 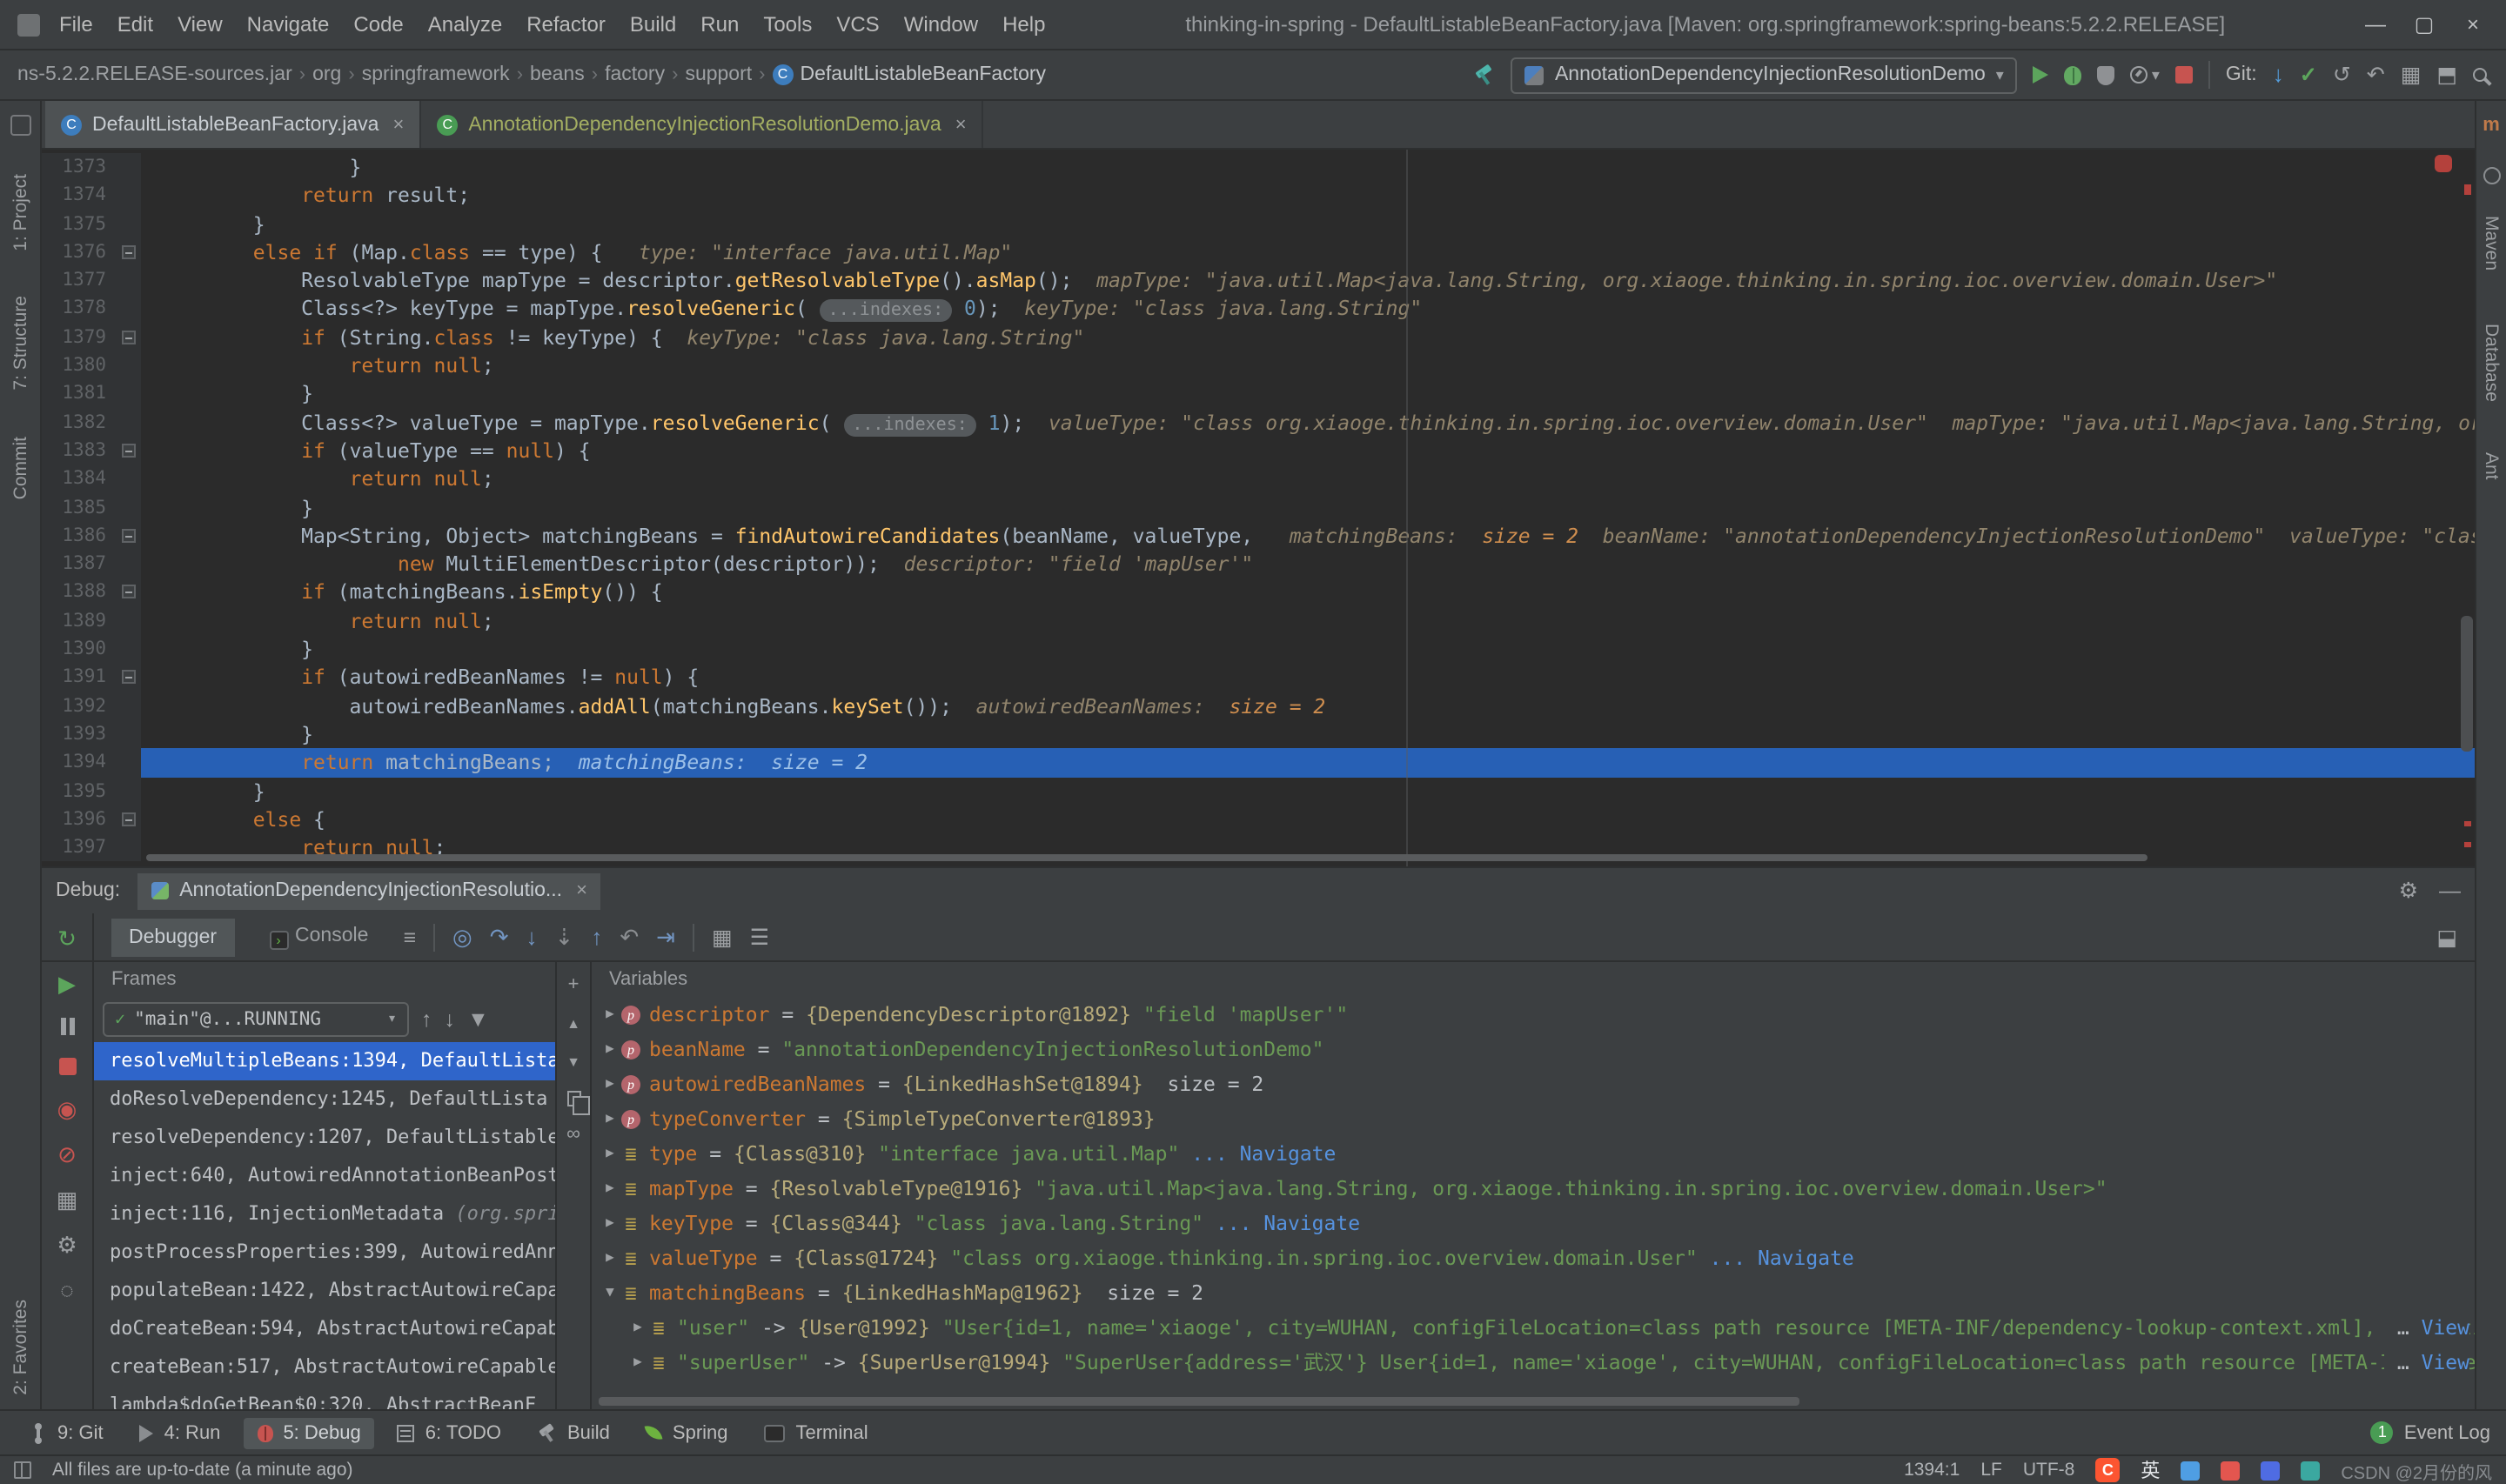 What do you see at coordinates (324, 1291) in the screenshot?
I see `stack-frame: populateBean:1422, AbstractAutowireCapa` at bounding box center [324, 1291].